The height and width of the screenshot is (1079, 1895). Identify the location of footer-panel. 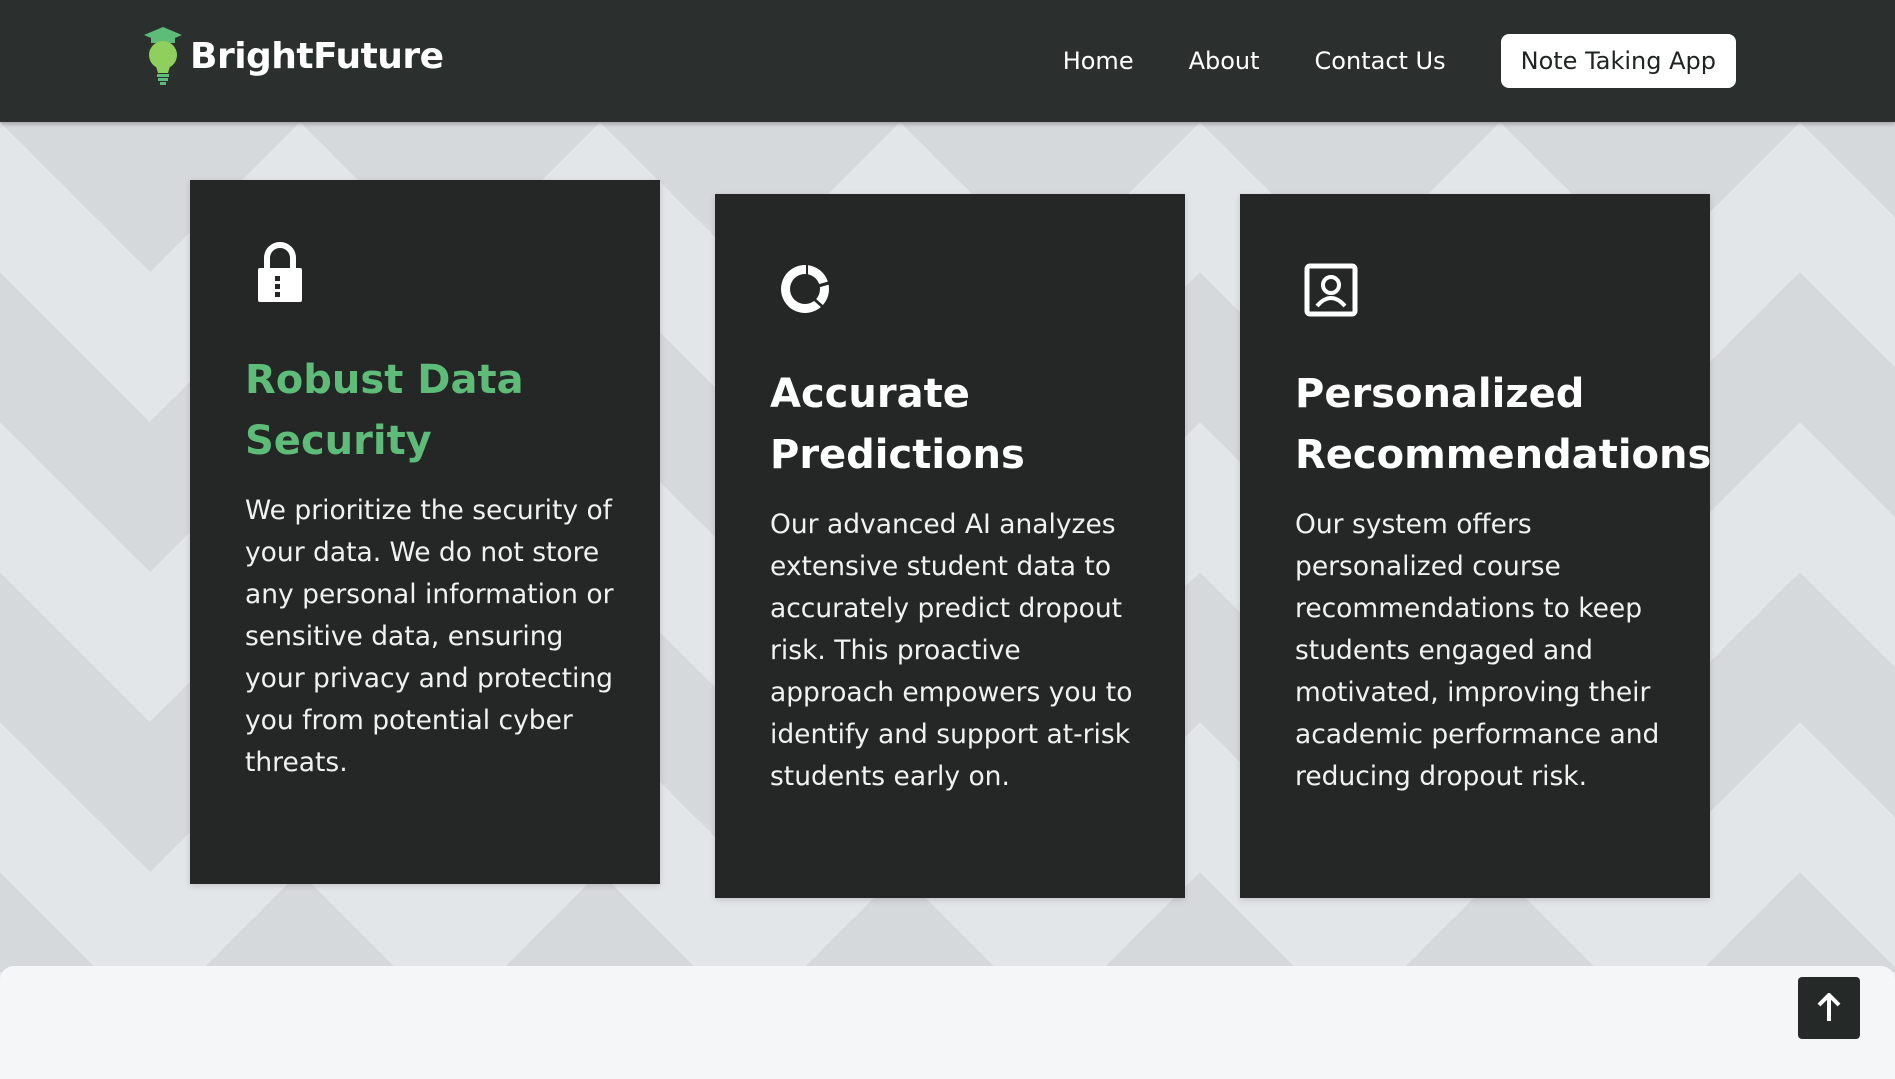
(947, 1022).